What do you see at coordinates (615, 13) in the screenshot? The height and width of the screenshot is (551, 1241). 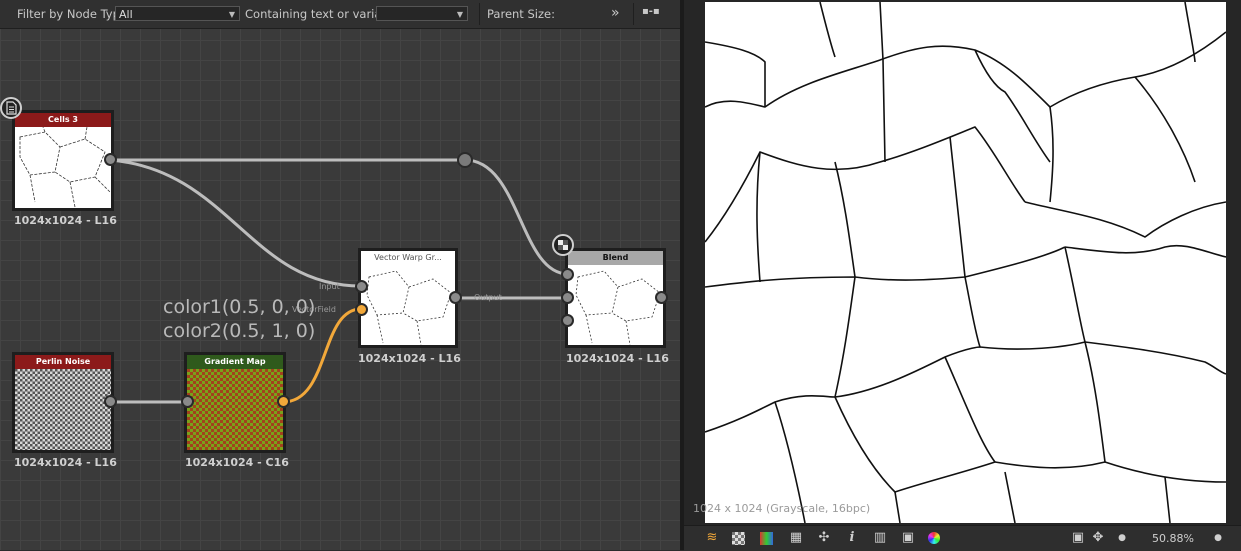 I see `expand-icon: »` at bounding box center [615, 13].